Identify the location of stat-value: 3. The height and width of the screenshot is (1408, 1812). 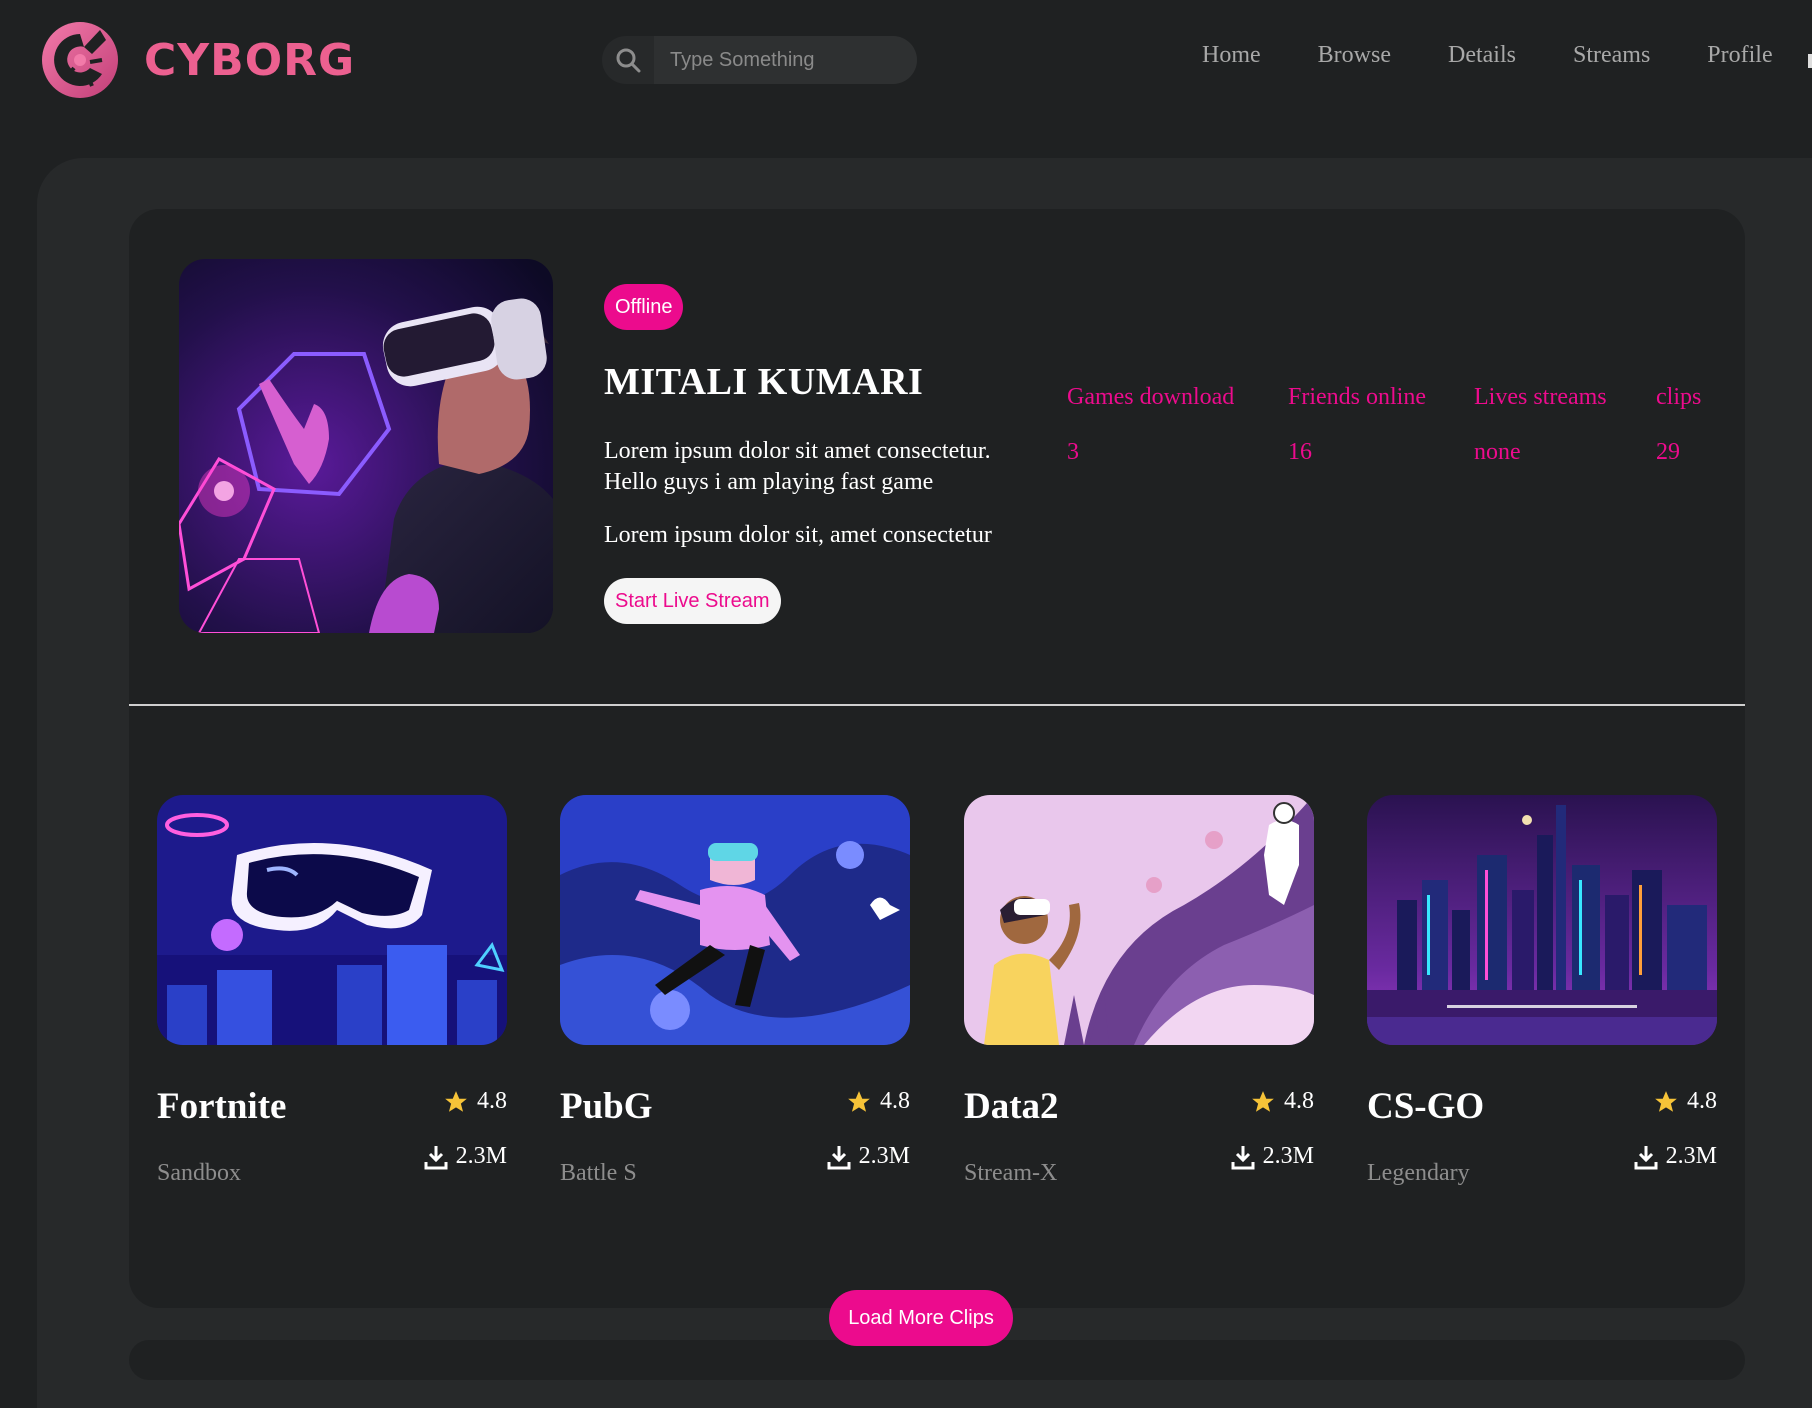
(1073, 452).